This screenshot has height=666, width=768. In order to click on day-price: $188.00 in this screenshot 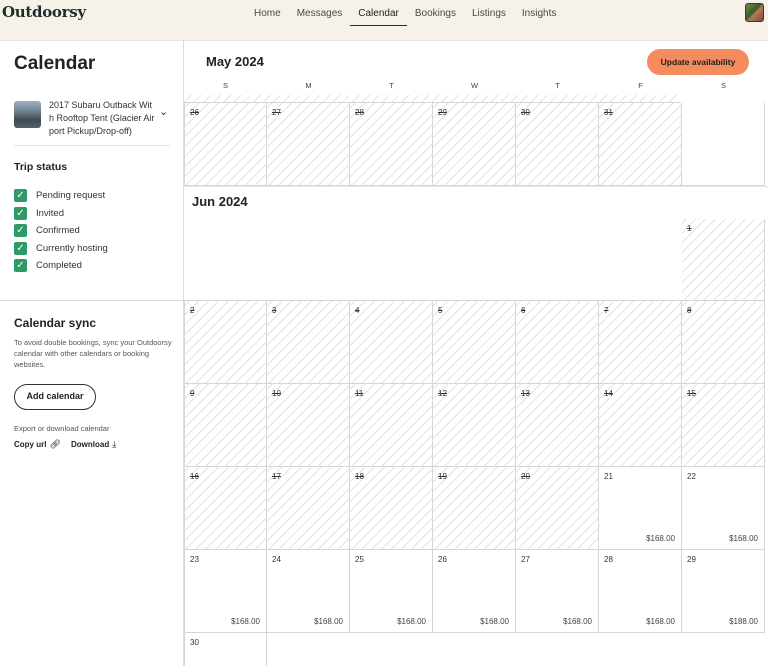, I will do `click(743, 621)`.